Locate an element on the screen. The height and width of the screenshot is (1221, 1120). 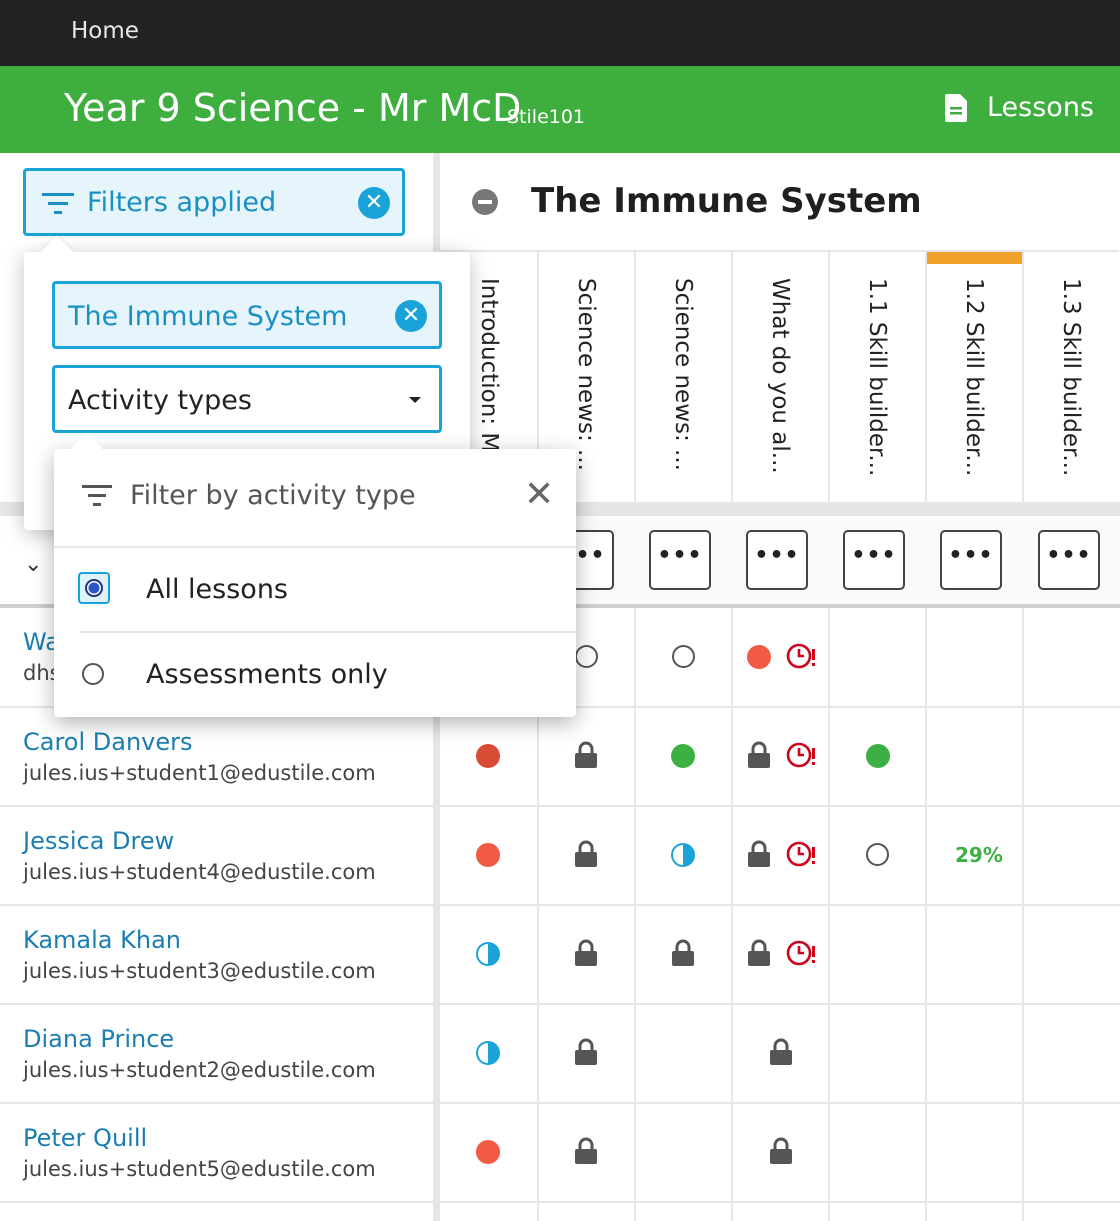
student-email: jules.ius+student2@edustile.com is located at coordinates (199, 1070).